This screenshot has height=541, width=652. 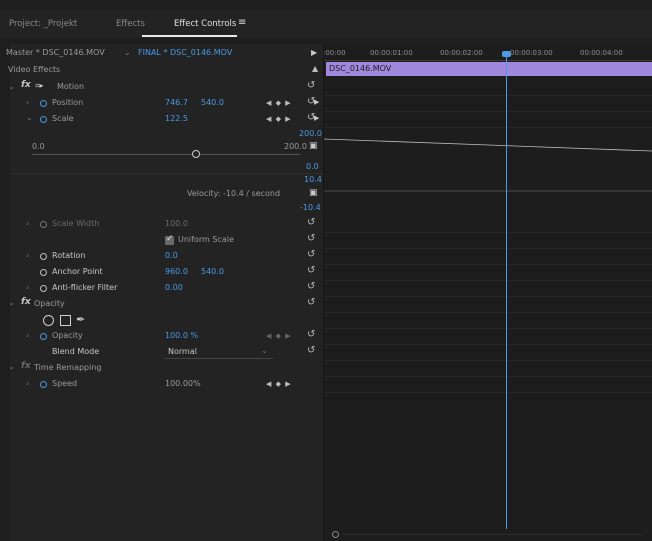 I want to click on playhead-line, so click(x=506, y=291).